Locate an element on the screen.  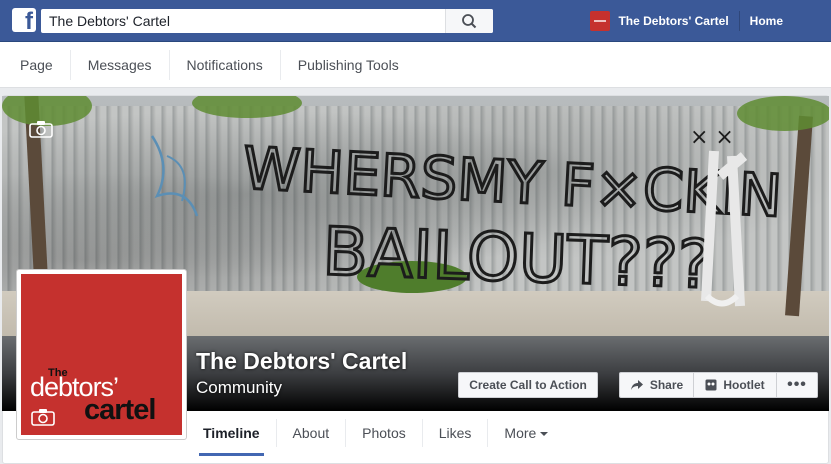
tab-about: About is located at coordinates (312, 433).